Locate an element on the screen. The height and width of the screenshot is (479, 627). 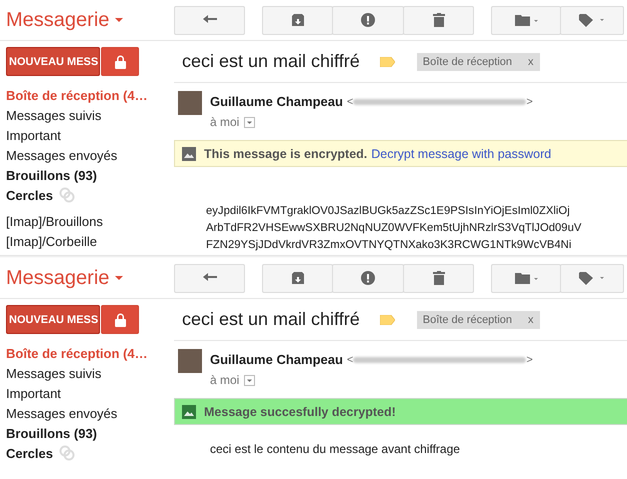
folder-link: [Imap]/Corbeille is located at coordinates (52, 241).